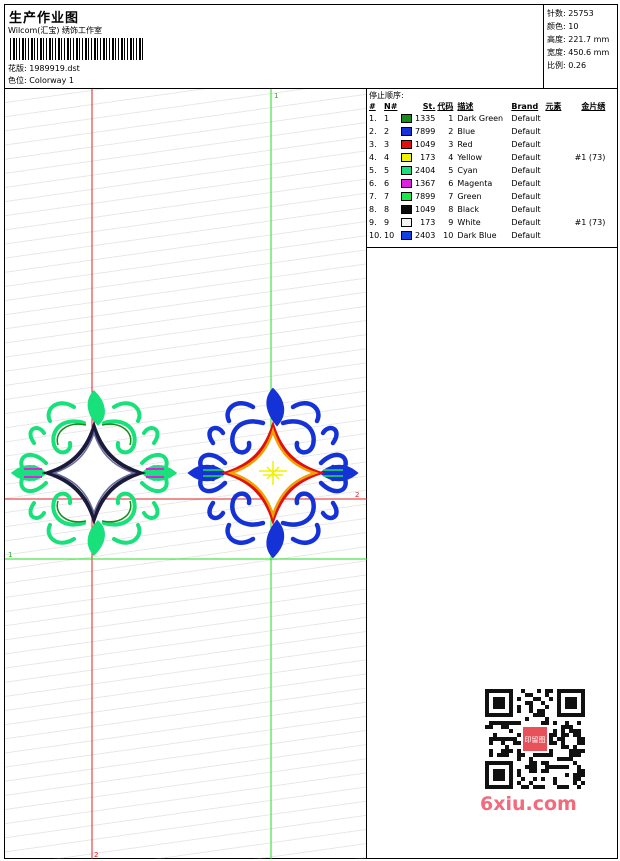  I want to click on sheet-title: 生产作业图, so click(44, 18).